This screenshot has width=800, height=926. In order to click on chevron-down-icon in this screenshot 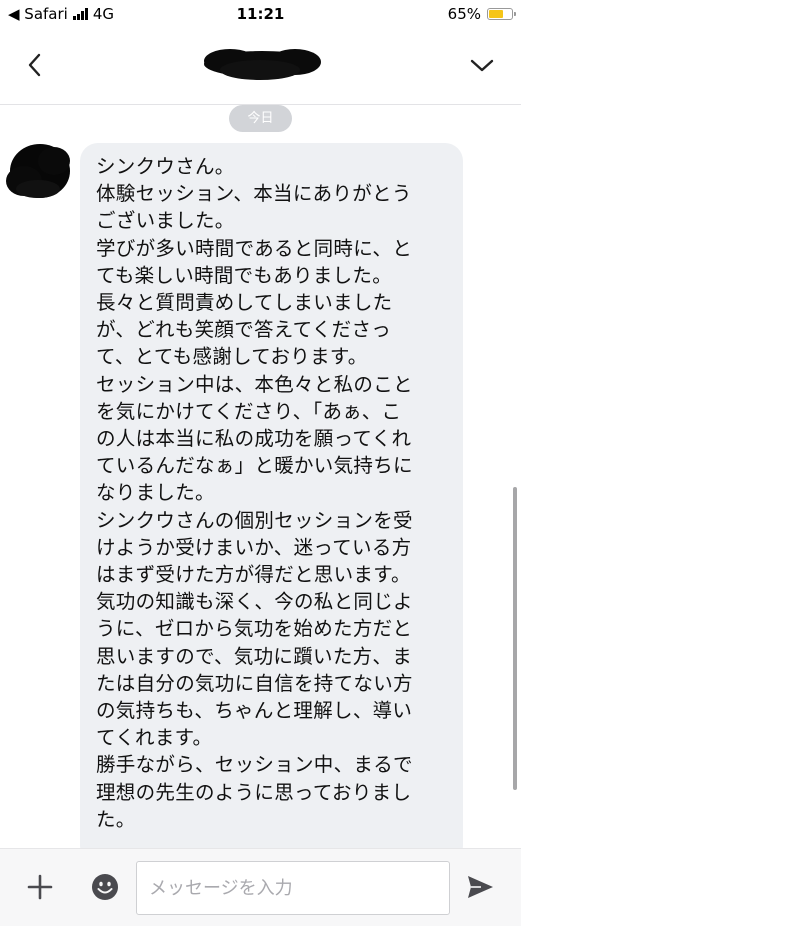, I will do `click(482, 65)`.